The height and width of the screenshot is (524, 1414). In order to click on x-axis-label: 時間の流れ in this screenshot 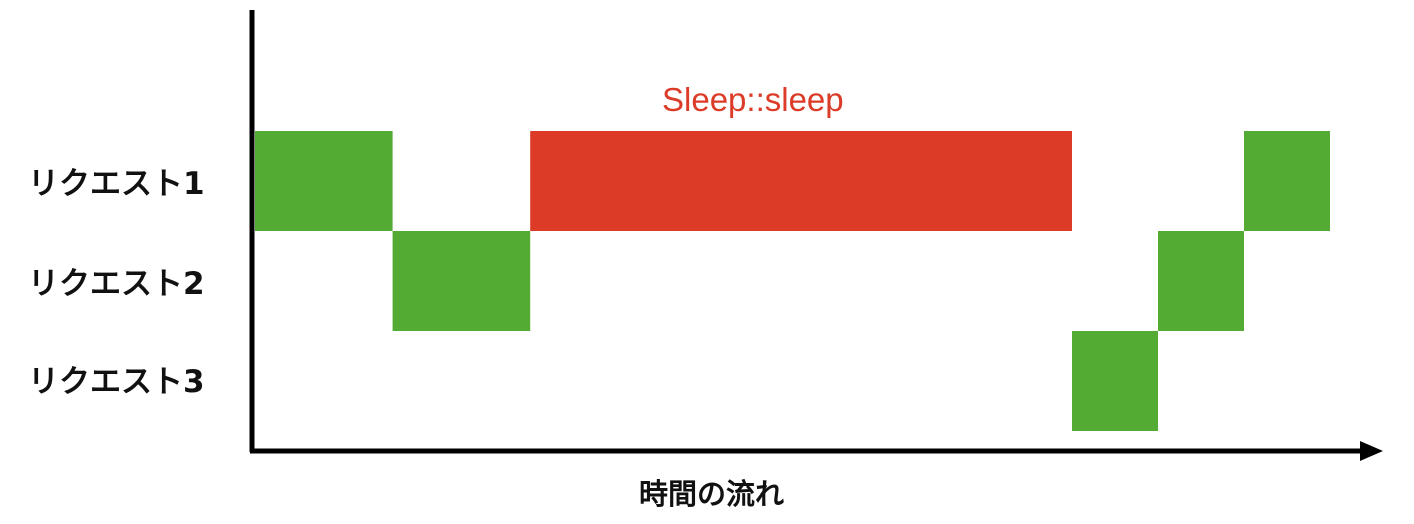, I will do `click(712, 494)`.